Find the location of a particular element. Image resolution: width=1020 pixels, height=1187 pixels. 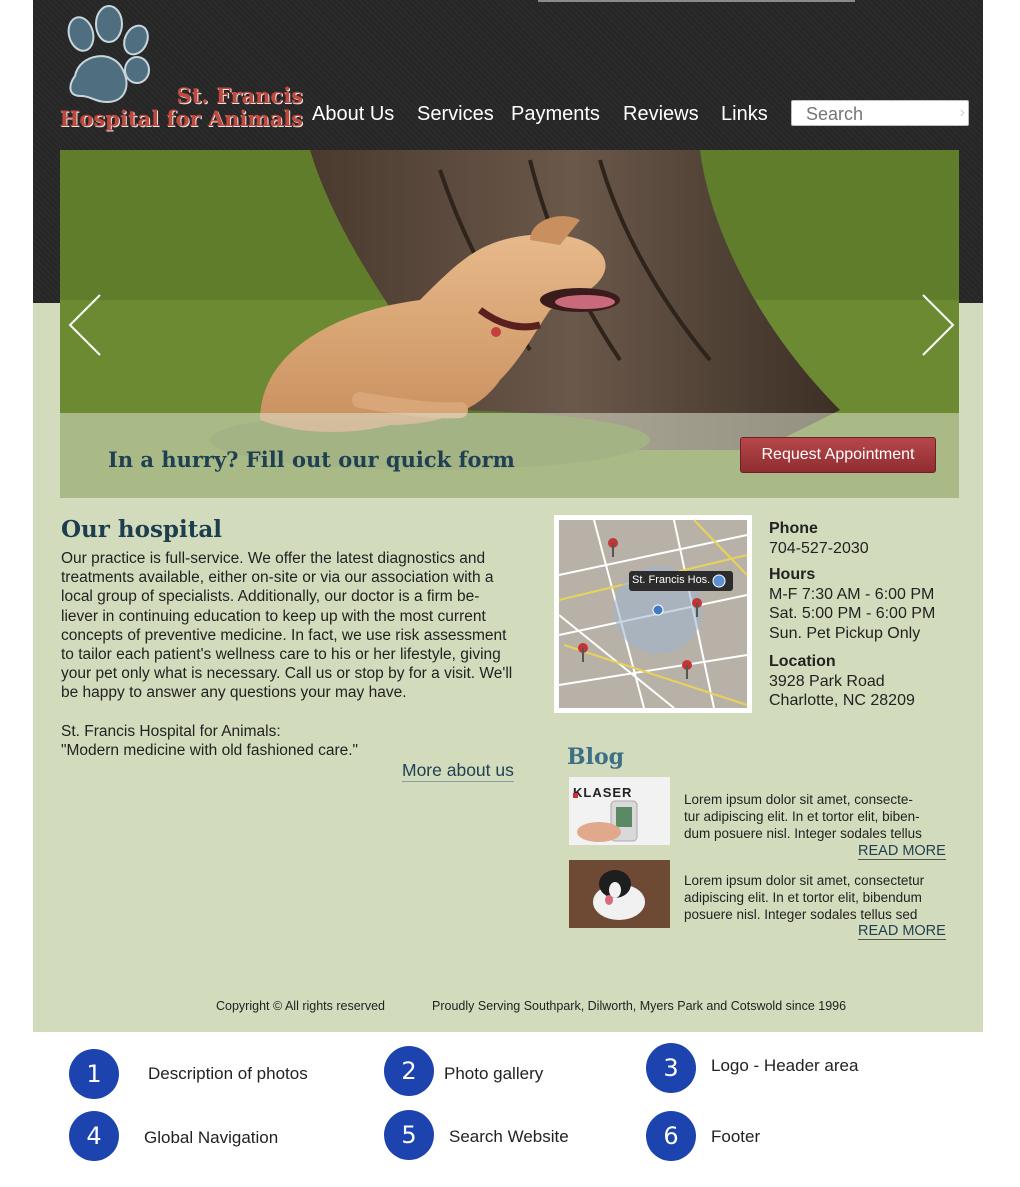

legend-label-5: Search Website is located at coordinates (509, 1136).